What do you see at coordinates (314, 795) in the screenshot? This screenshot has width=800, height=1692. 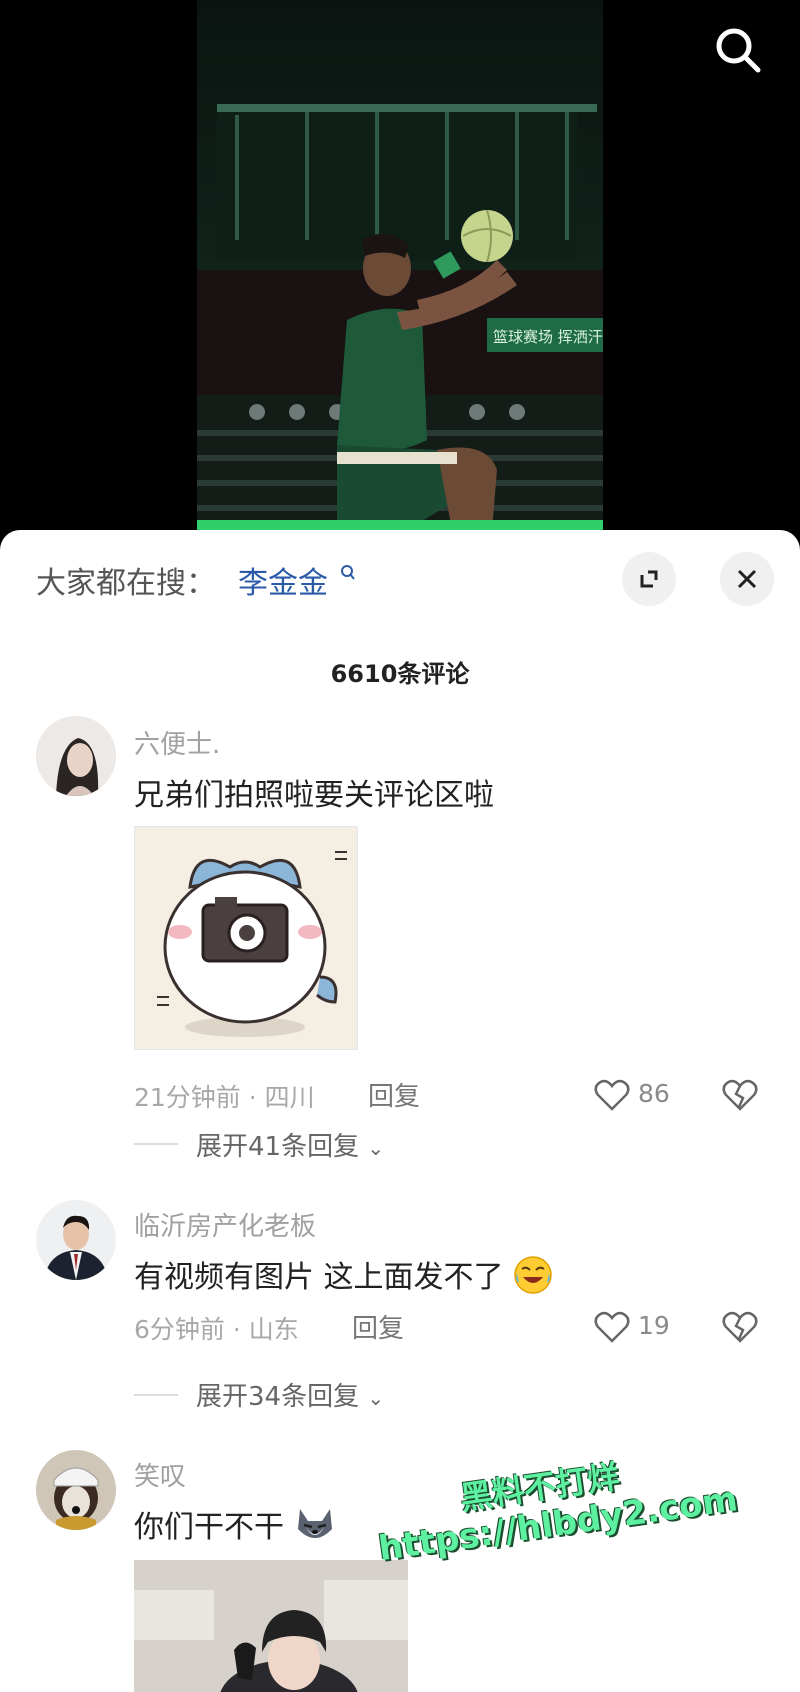 I see `comment-text: 兄弟们拍照啦要关评论区啦` at bounding box center [314, 795].